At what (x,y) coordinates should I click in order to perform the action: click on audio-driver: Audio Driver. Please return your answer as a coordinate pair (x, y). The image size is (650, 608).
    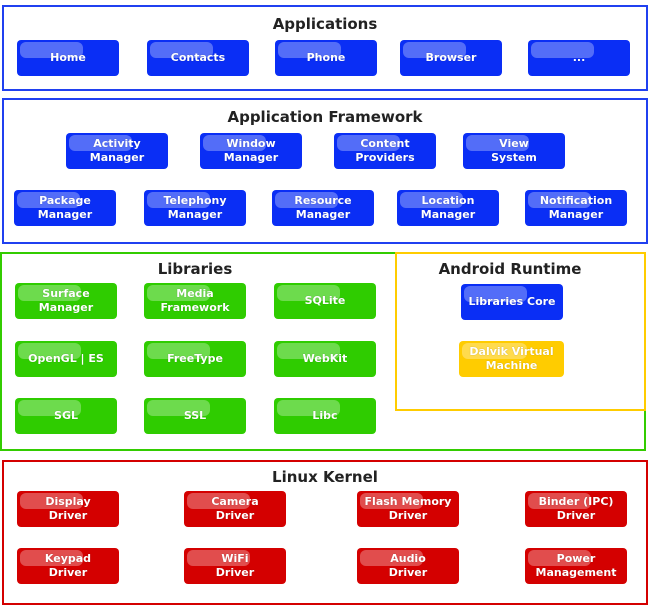
    Looking at the image, I should click on (408, 566).